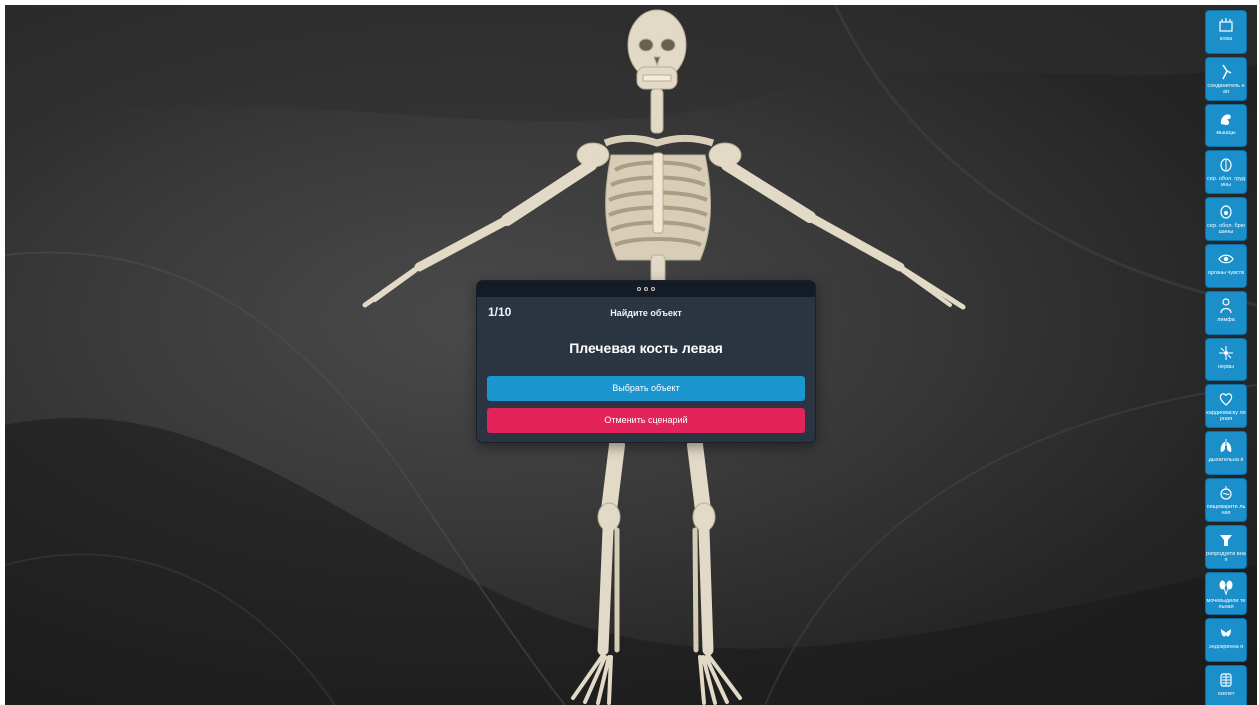  I want to click on lymph-icon, so click(1226, 306).